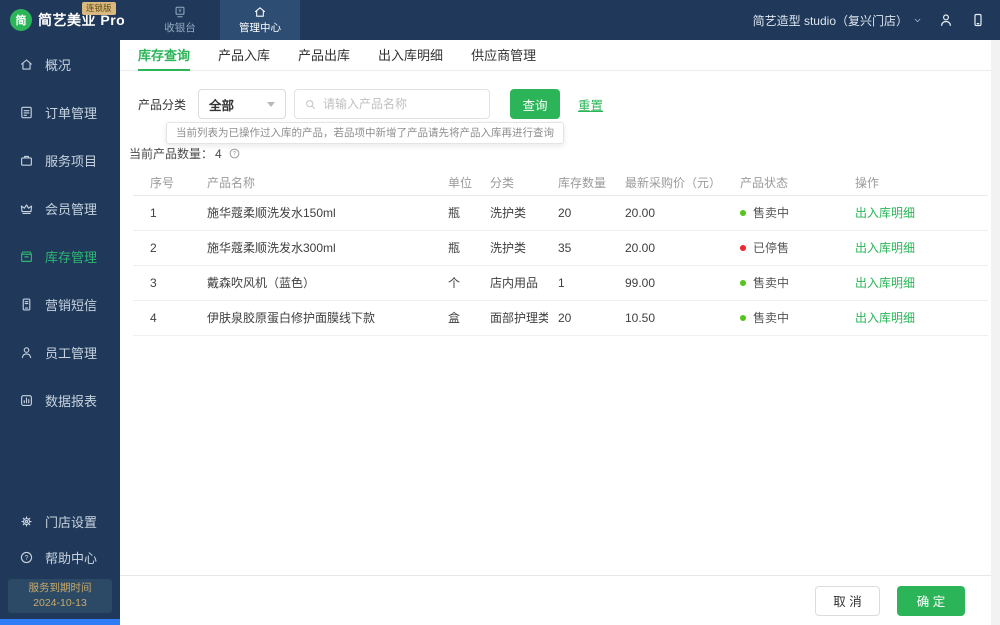  Describe the element at coordinates (664, 283) in the screenshot. I see `latest-purchase-price: 99.00` at that location.